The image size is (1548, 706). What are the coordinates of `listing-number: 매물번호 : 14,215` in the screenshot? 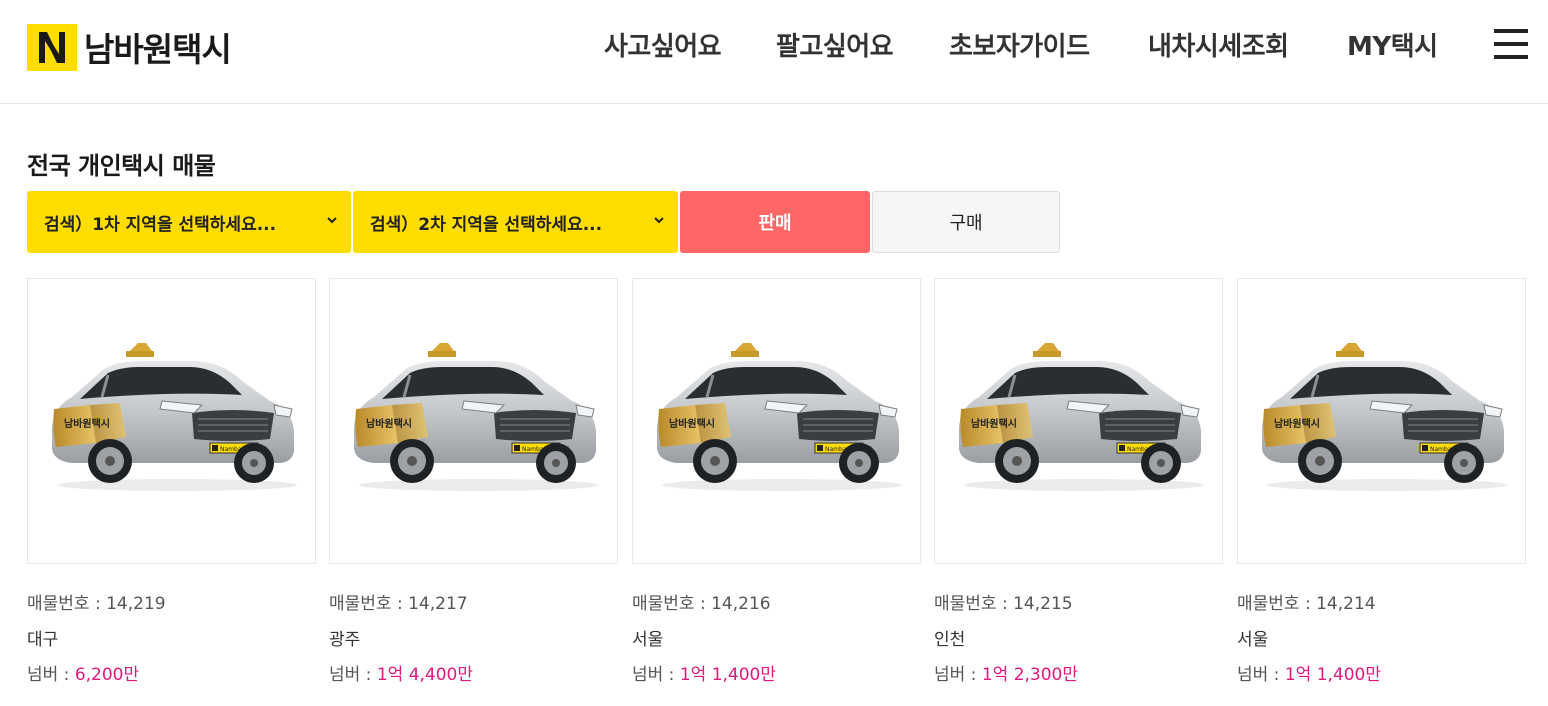 It's located at (1003, 604).